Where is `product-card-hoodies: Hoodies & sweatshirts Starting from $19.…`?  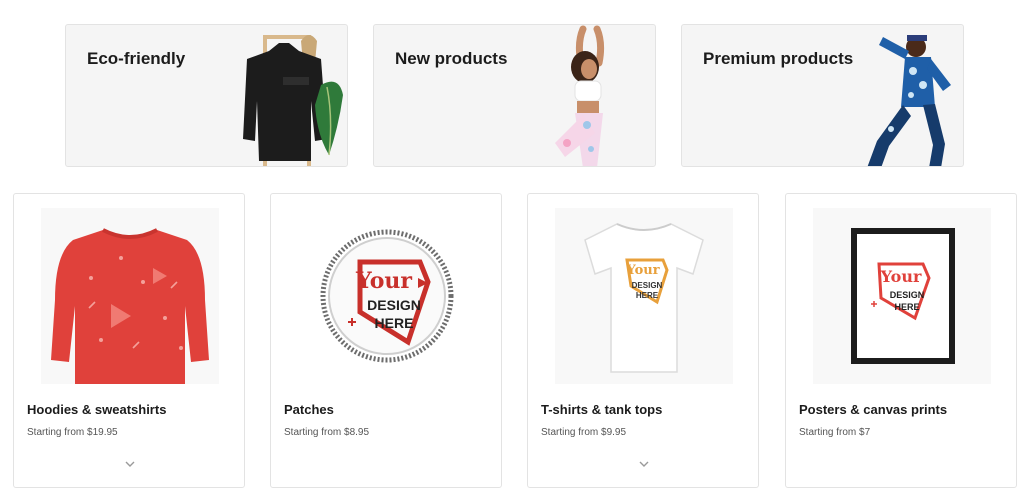
product-card-hoodies: Hoodies & sweatshirts Starting from $19.… is located at coordinates (129, 340).